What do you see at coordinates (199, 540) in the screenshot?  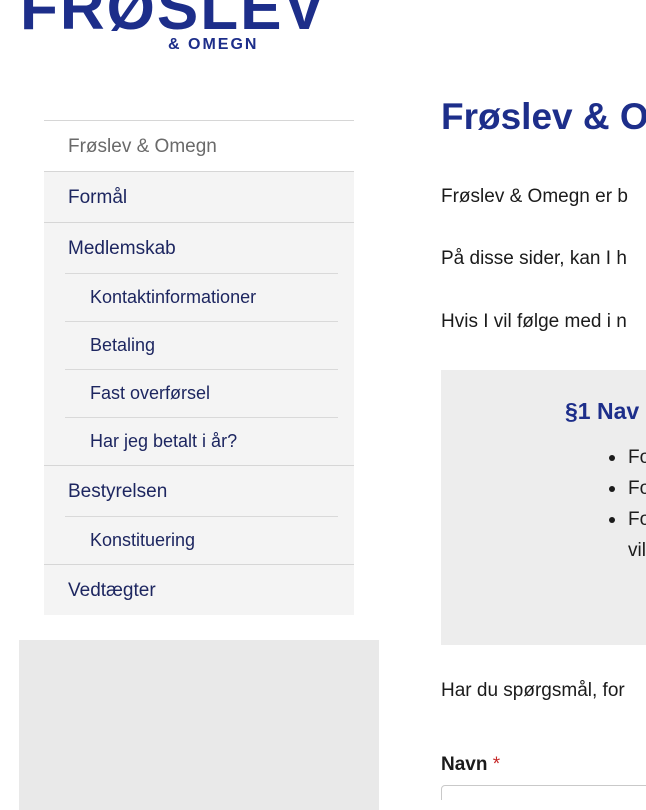 I see `sidebar-subitem-konstituering: Konstituering` at bounding box center [199, 540].